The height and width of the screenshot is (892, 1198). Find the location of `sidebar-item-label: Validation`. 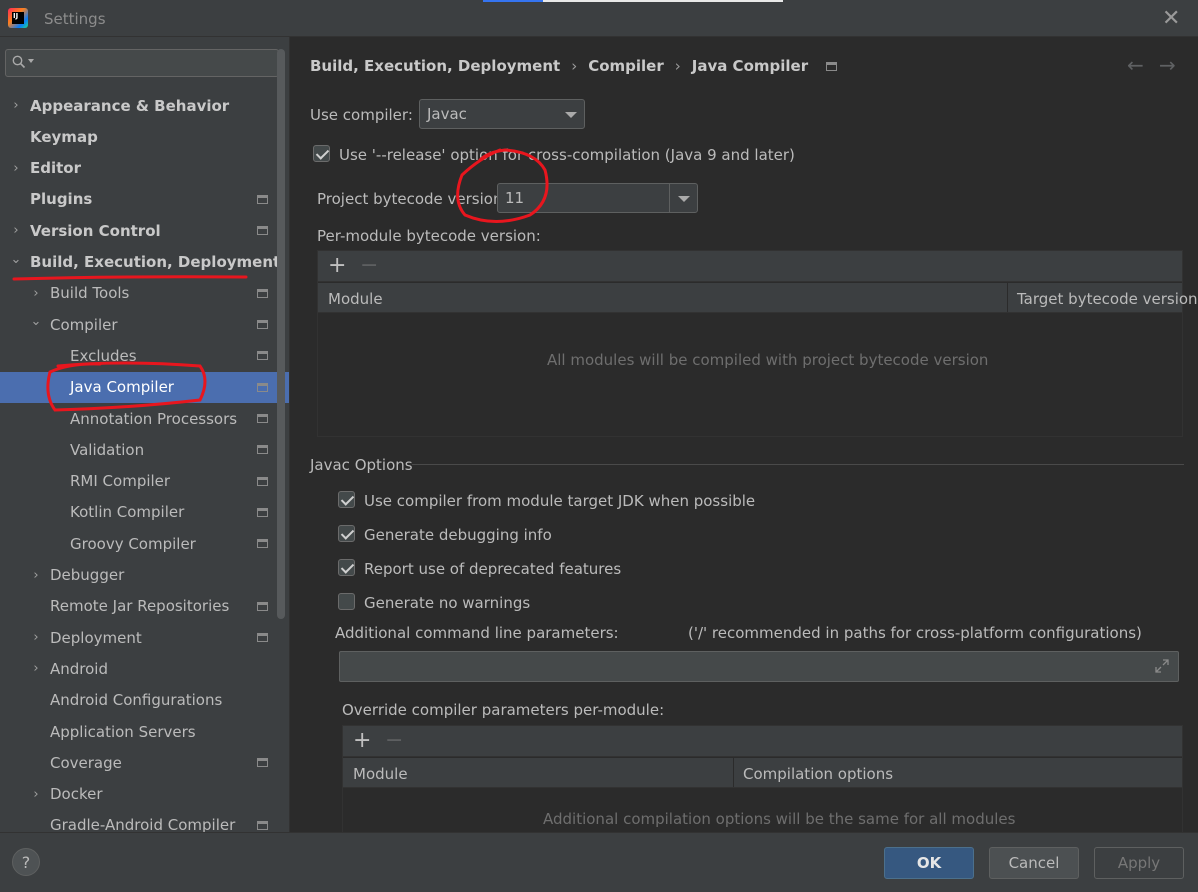

sidebar-item-label: Validation is located at coordinates (107, 449).